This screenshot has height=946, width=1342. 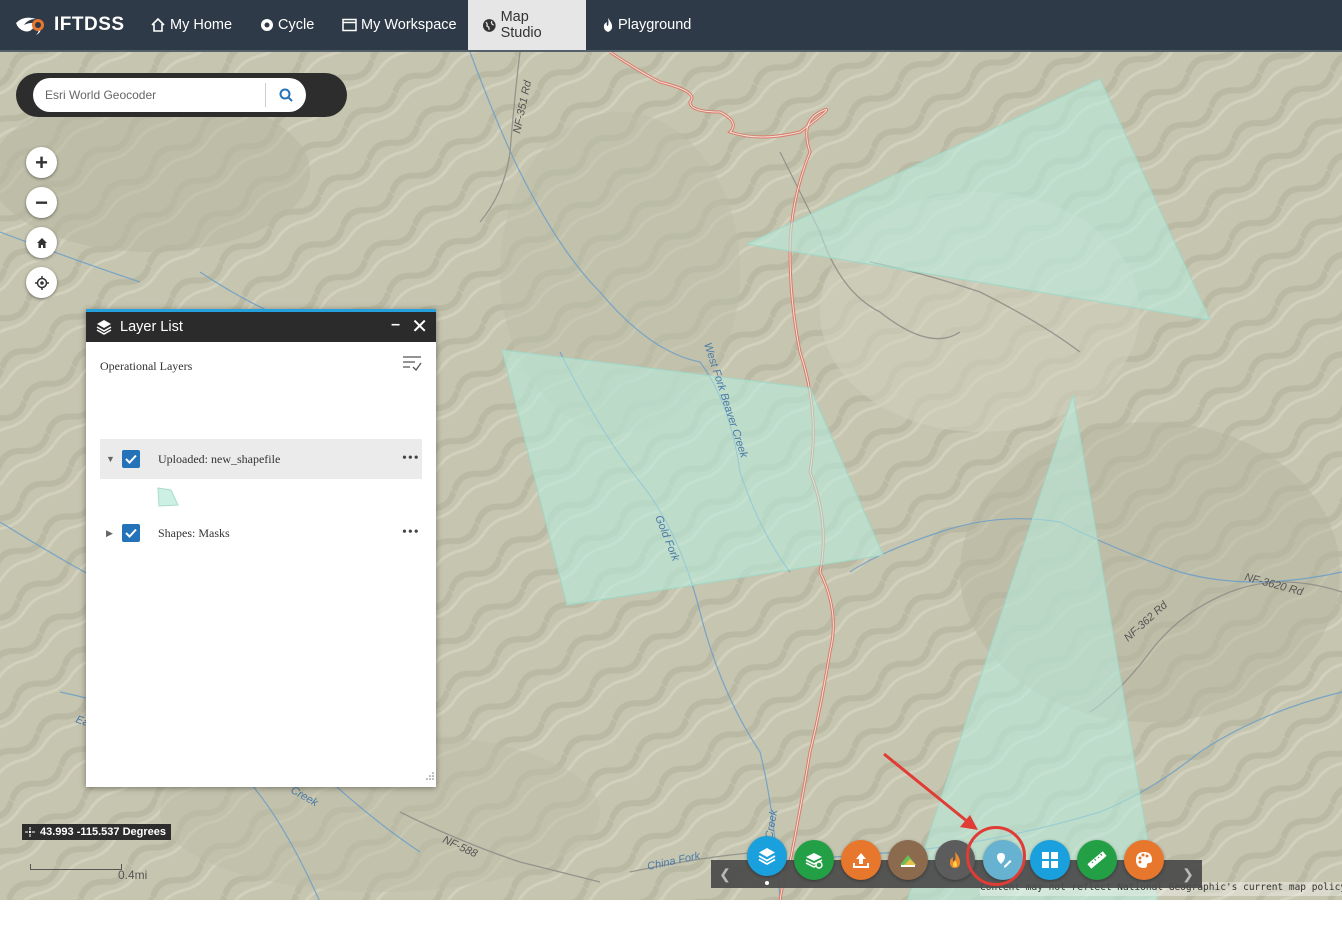 I want to click on expand-caret-icon: ▶, so click(x=112, y=533).